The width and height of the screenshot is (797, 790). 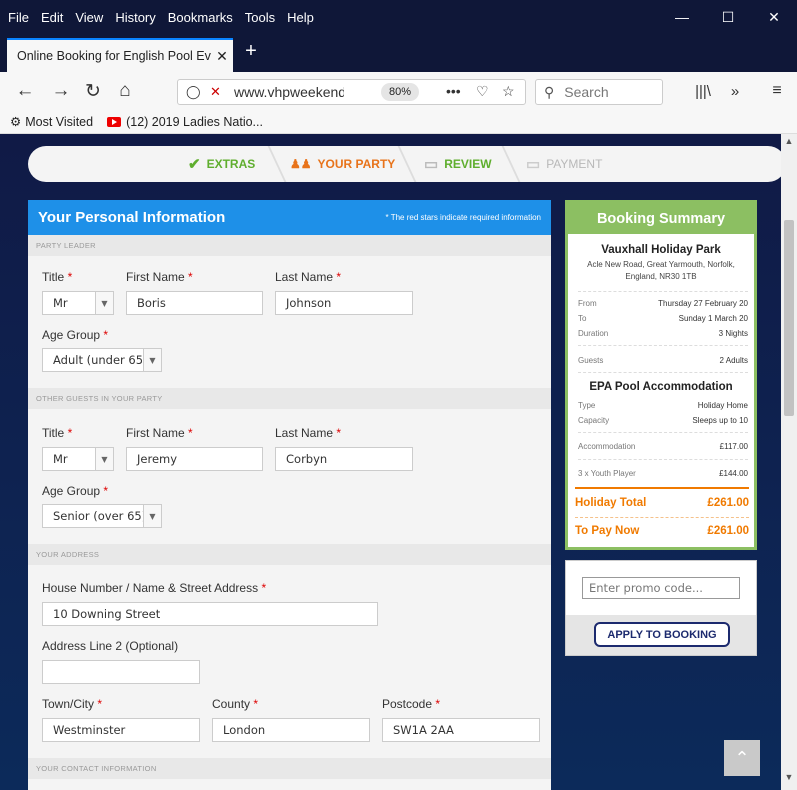 What do you see at coordinates (777, 91) in the screenshot?
I see `hamburger-menu-icon: ≡` at bounding box center [777, 91].